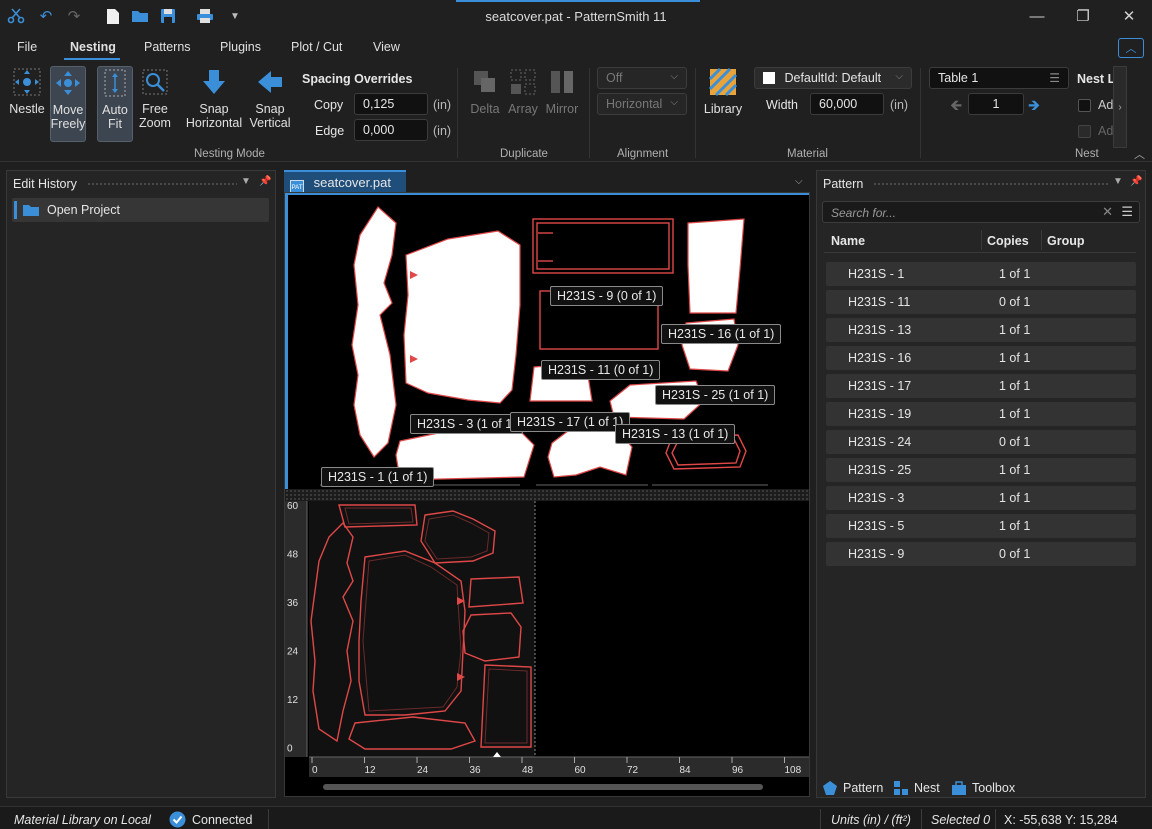  I want to click on table-row: H231S - 19 1 of 1, so click(981, 414).